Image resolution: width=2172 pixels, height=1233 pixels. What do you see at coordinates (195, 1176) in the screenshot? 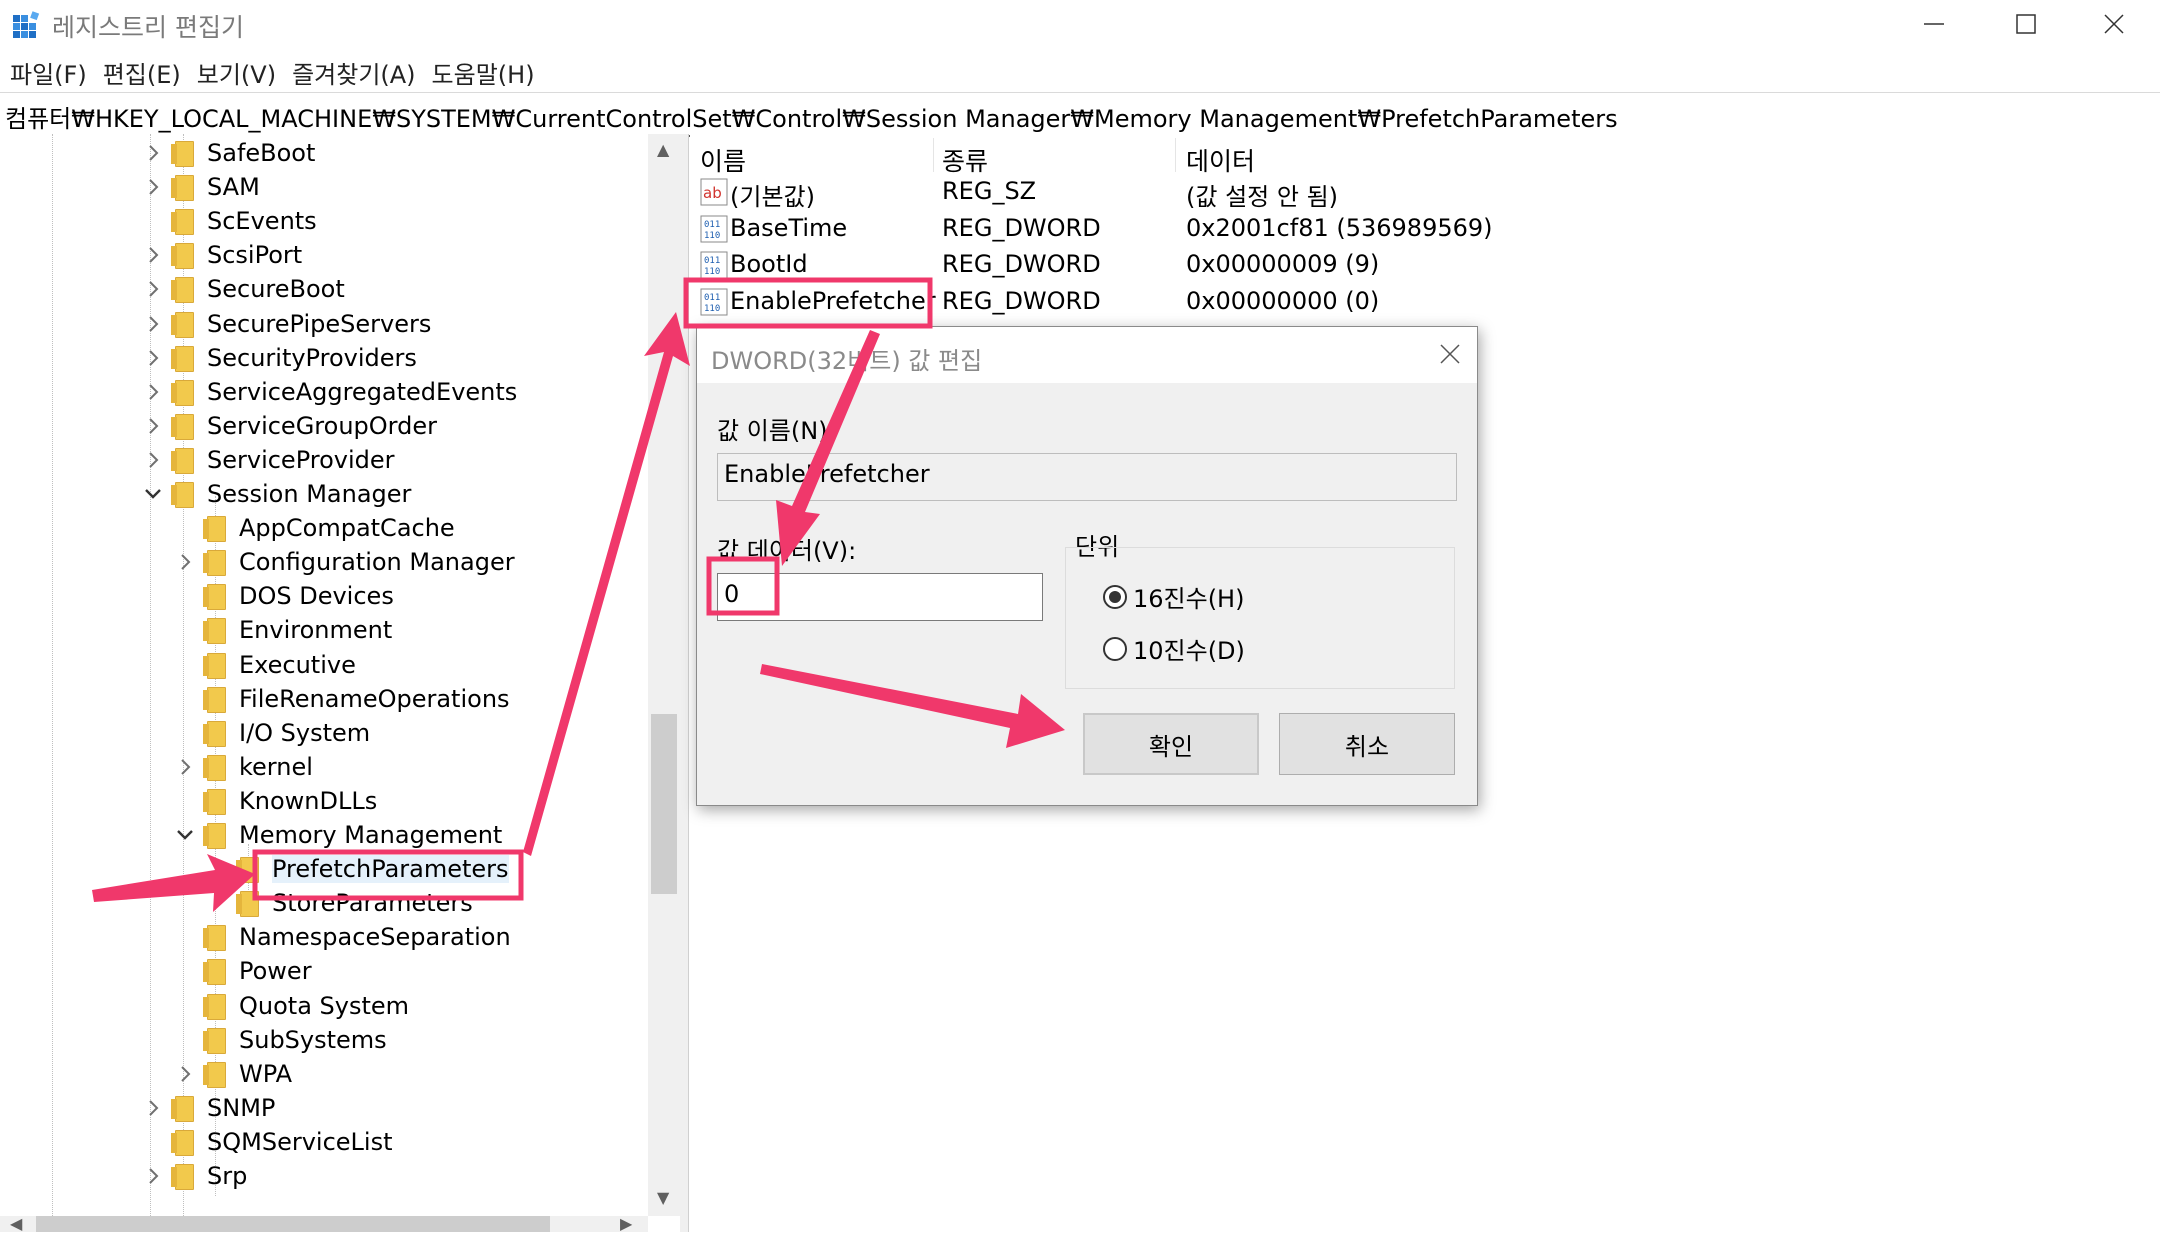
I see `tree-item: Srp` at bounding box center [195, 1176].